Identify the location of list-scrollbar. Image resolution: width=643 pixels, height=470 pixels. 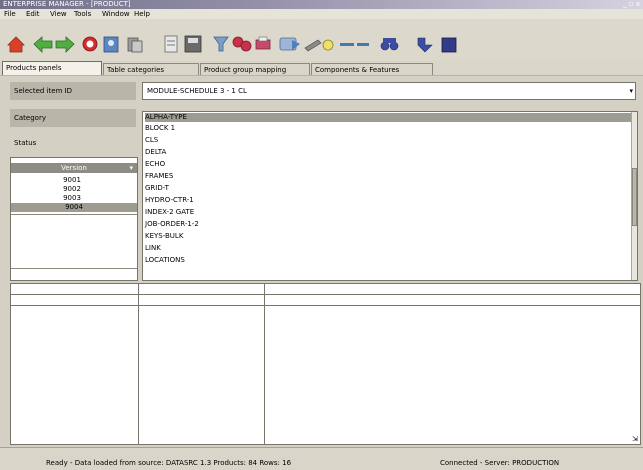
(634, 196).